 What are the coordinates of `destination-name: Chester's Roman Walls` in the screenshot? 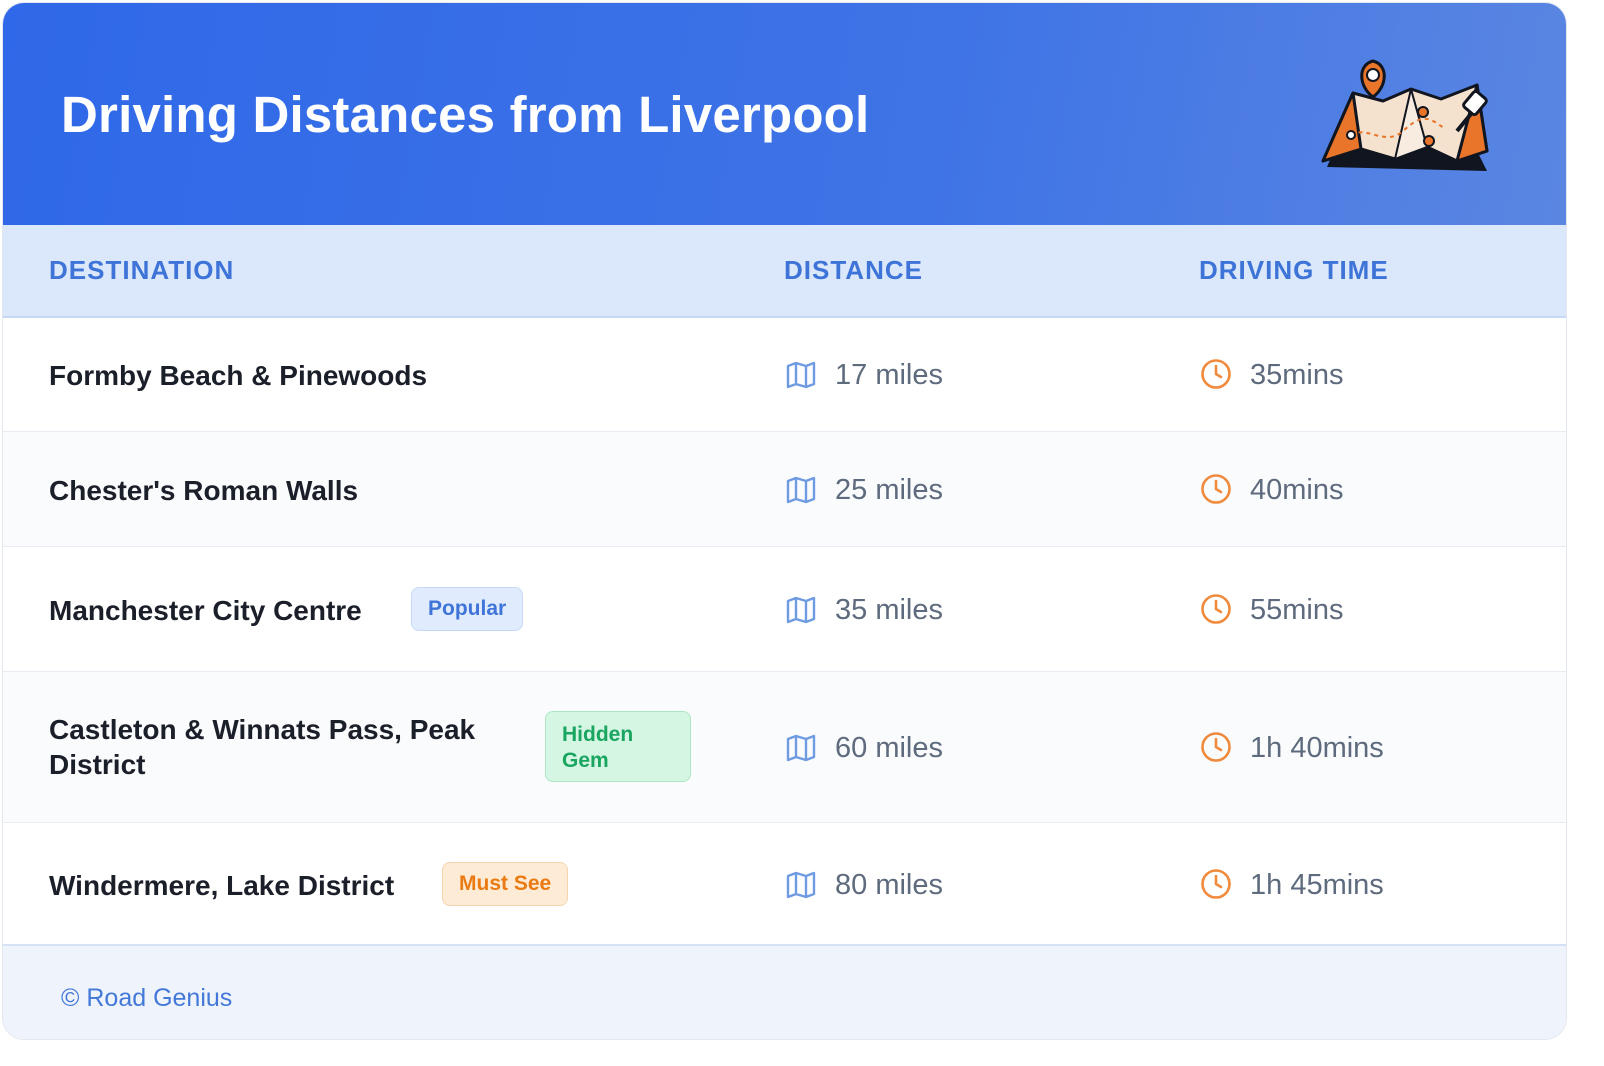 It's located at (204, 490).